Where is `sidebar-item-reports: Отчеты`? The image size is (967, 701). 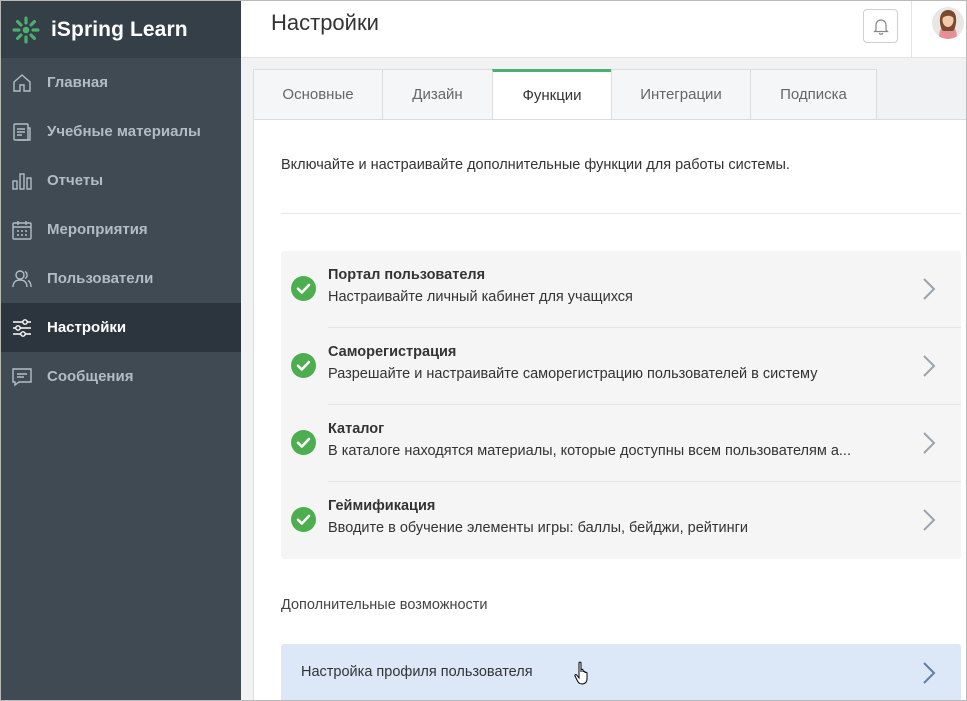 sidebar-item-reports: Отчеты is located at coordinates (121, 180).